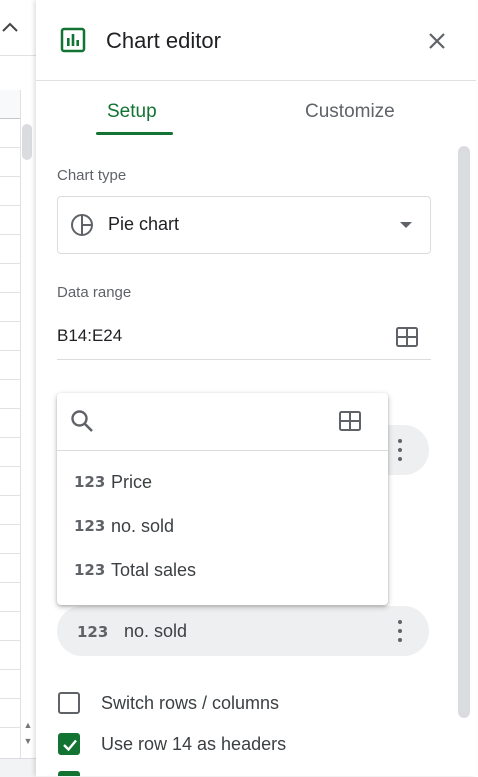  What do you see at coordinates (244, 225) in the screenshot?
I see `chart-type-select: Pie chart` at bounding box center [244, 225].